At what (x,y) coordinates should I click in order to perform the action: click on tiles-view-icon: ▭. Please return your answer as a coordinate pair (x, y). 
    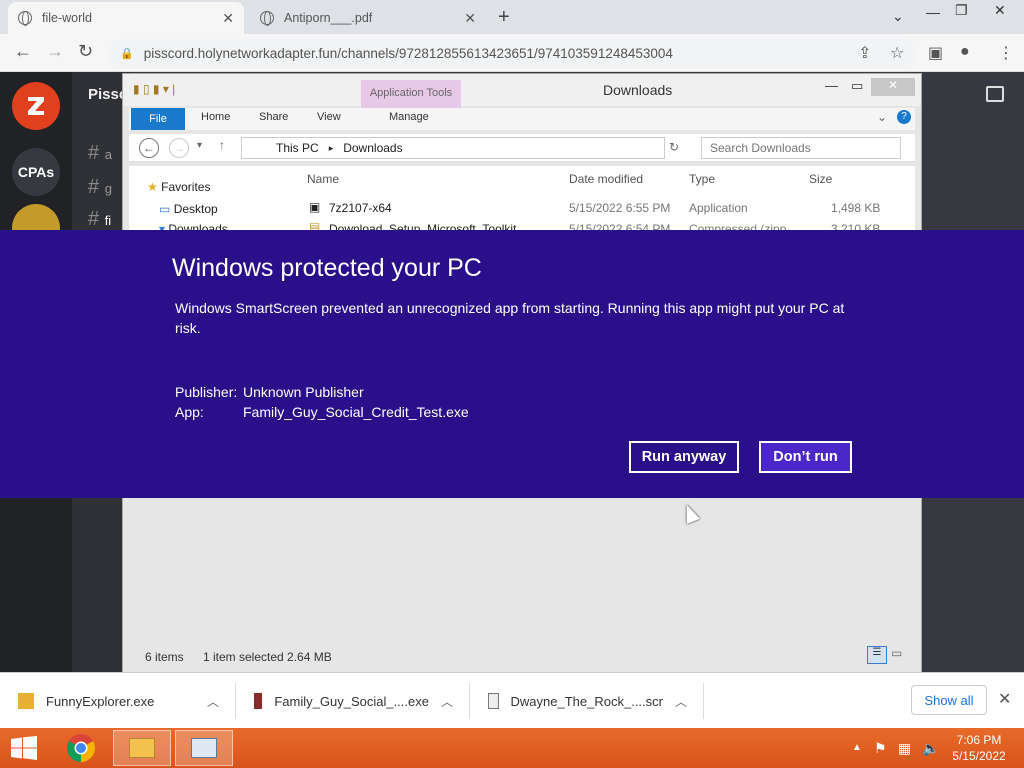
    Looking at the image, I should click on (896, 653).